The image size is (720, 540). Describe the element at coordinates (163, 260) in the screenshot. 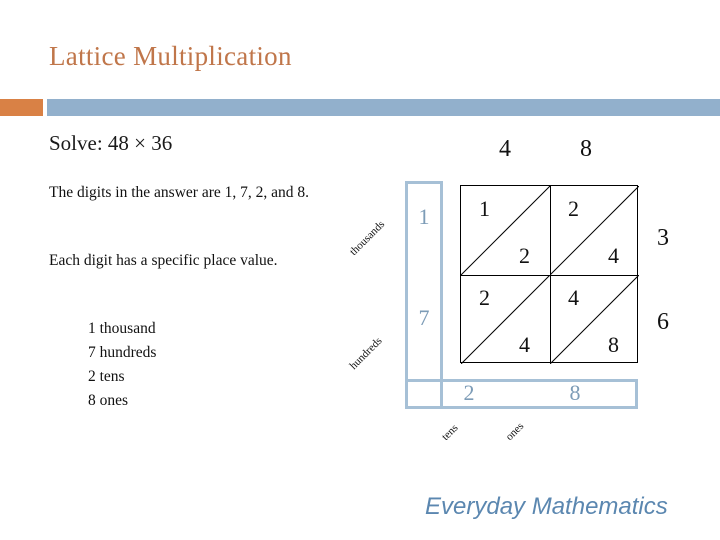

I see `explanation-place-value: Each digit has a specific place value.` at that location.